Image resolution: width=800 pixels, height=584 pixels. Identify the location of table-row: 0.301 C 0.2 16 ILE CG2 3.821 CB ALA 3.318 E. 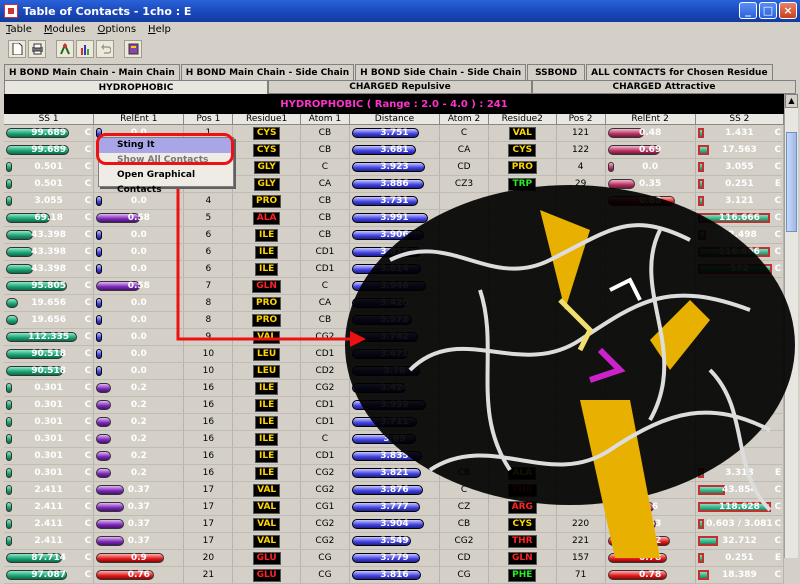
(394, 473).